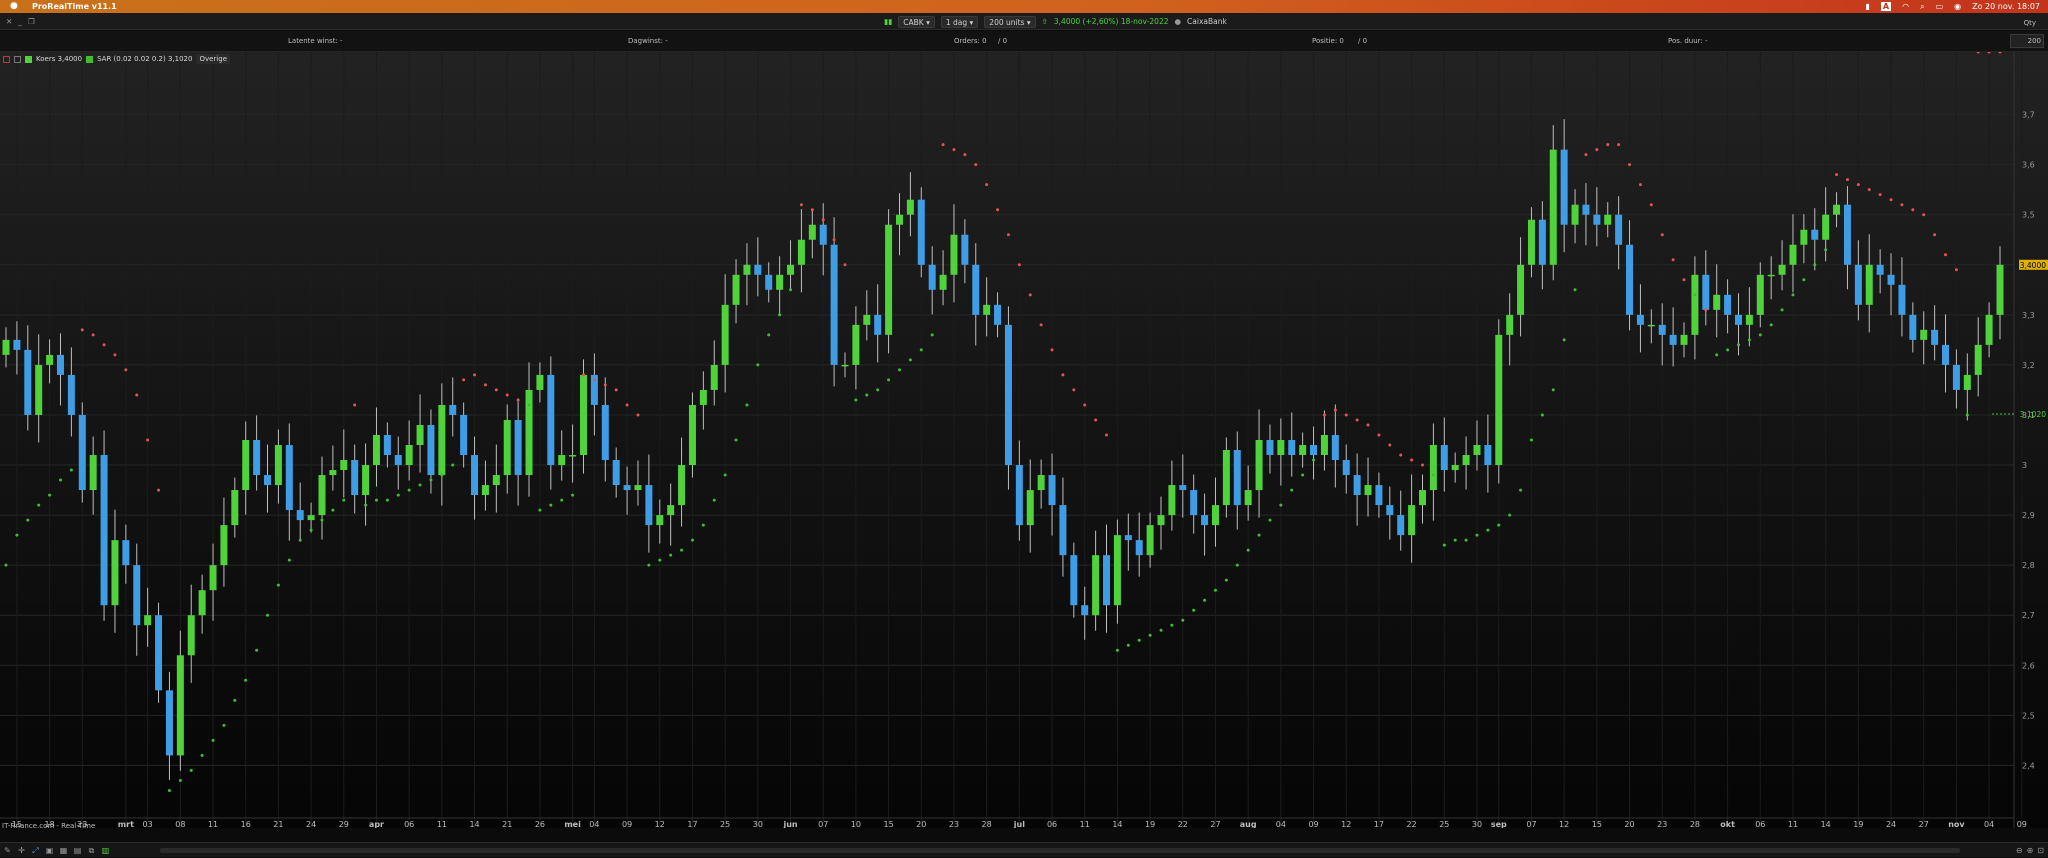 This screenshot has width=2048, height=858. What do you see at coordinates (1886, 6) in the screenshot?
I see `a-icon: A` at bounding box center [1886, 6].